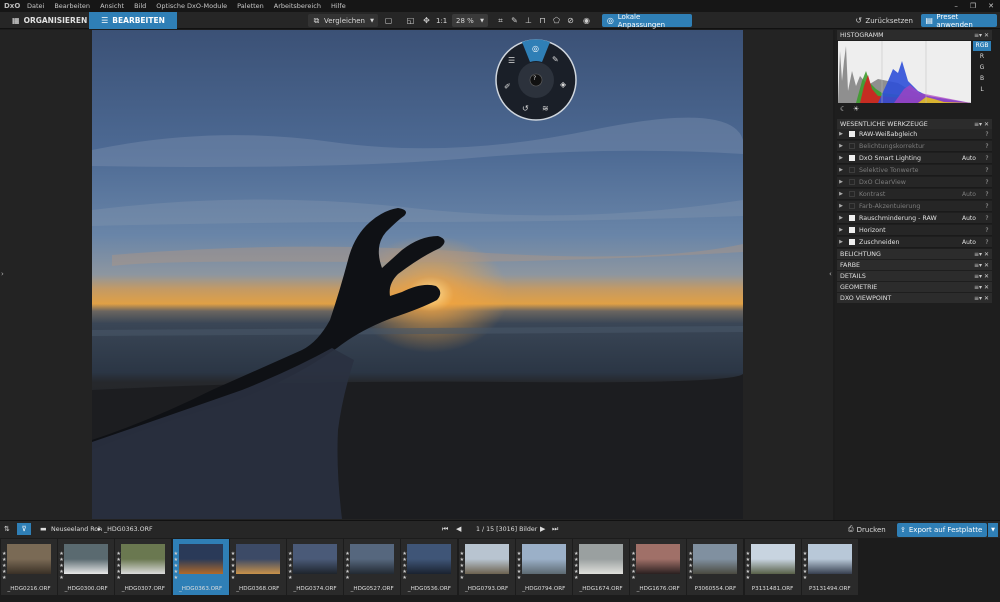  Describe the element at coordinates (991, 6) in the screenshot. I see `close-icon: ✕` at that location.